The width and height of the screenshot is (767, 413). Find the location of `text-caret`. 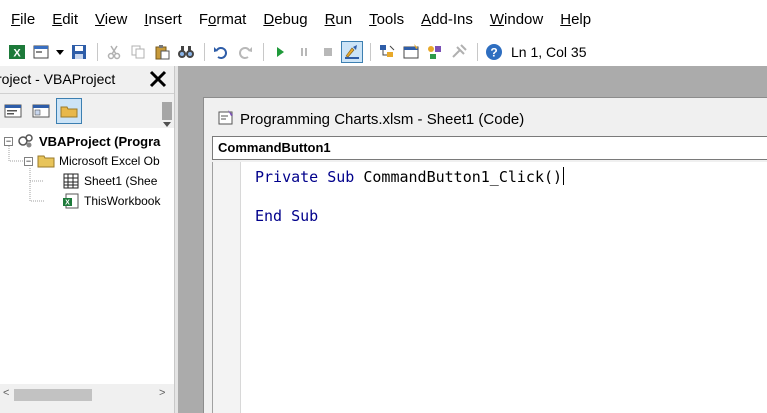

text-caret is located at coordinates (564, 176).